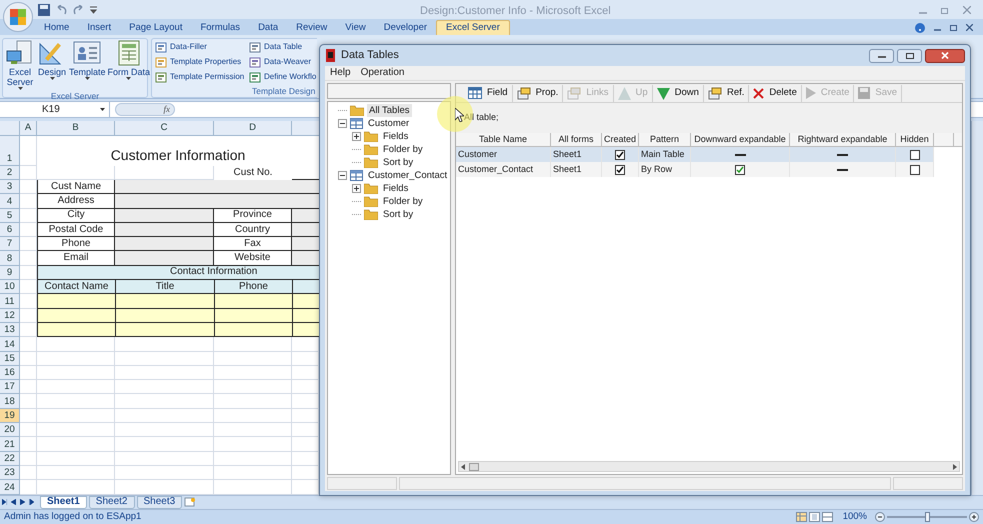 The image size is (983, 524). Describe the element at coordinates (10, 230) in the screenshot. I see `row-header: 6` at that location.